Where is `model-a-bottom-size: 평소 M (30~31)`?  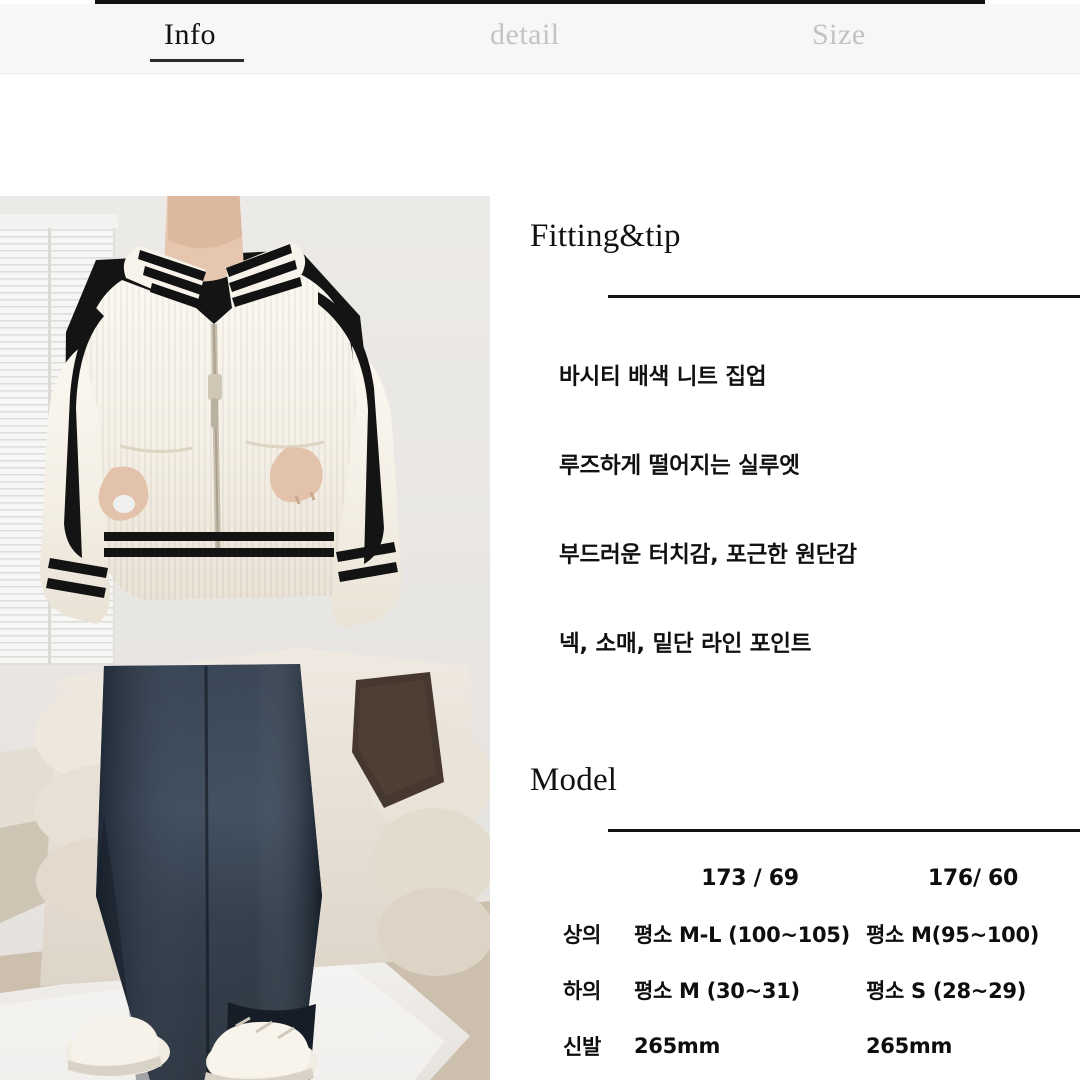
model-a-bottom-size: 평소 M (30~31) is located at coordinates (717, 991).